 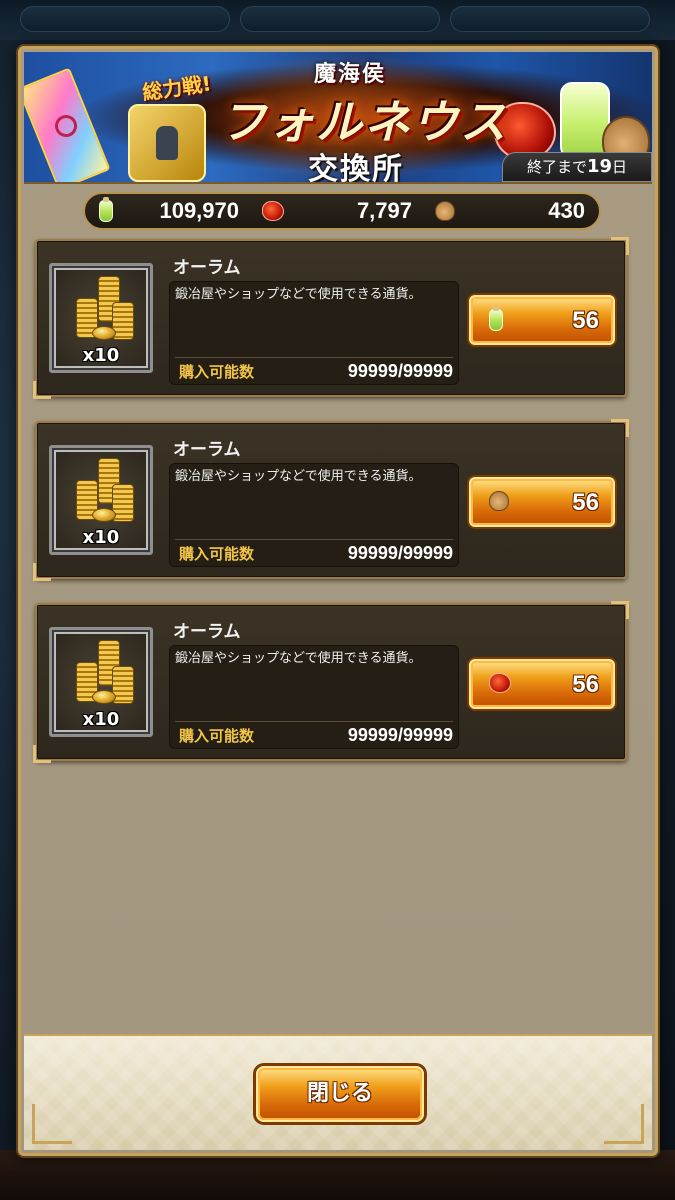 I want to click on days-remaining-value: 19, so click(x=599, y=166).